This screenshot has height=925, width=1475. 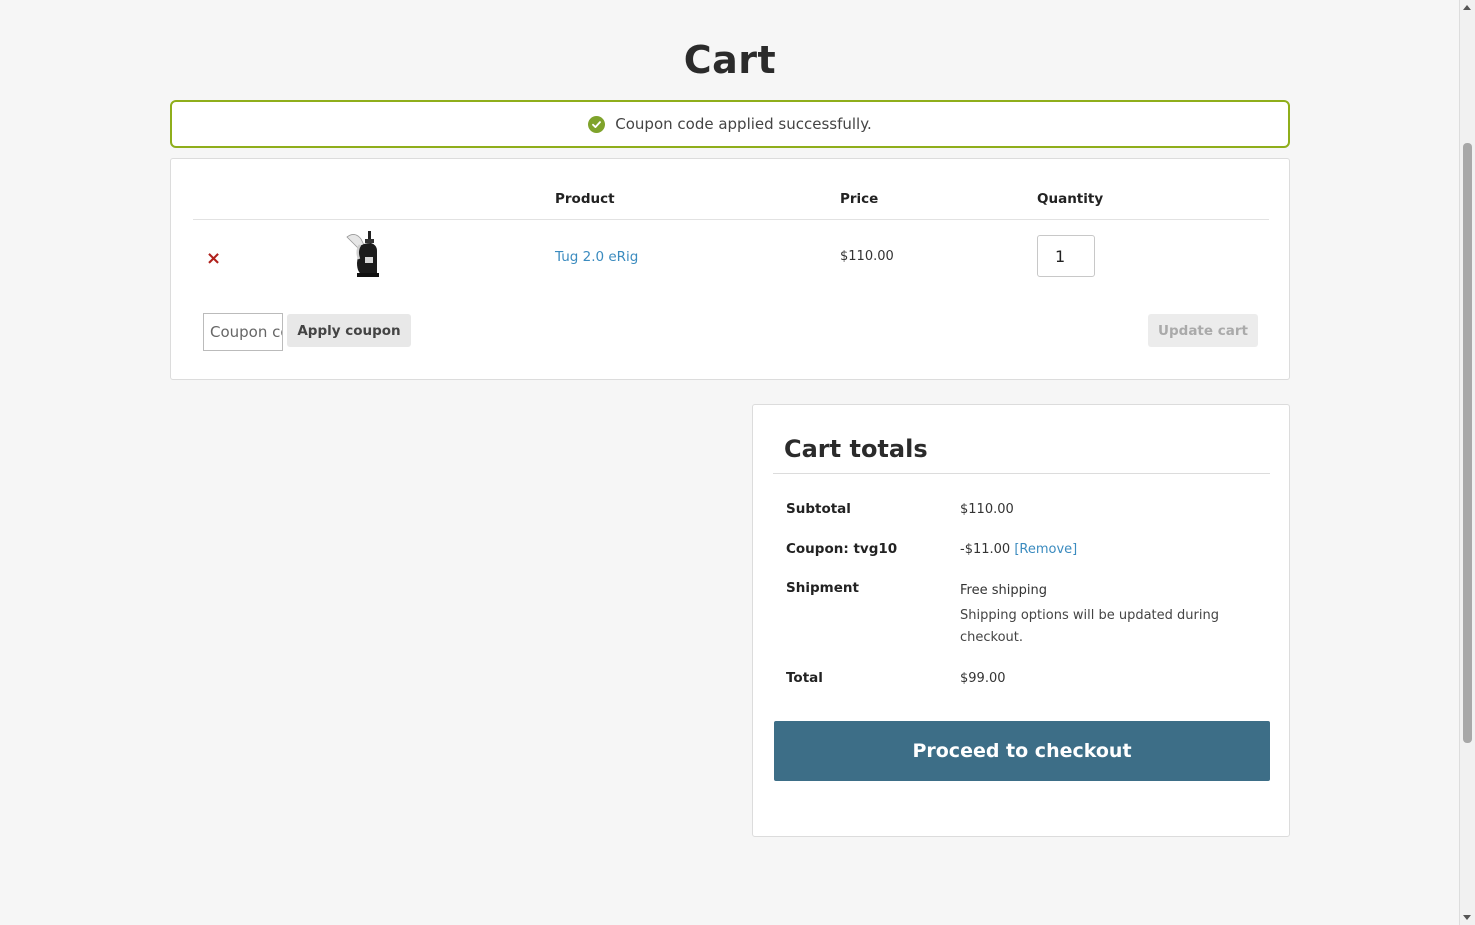 What do you see at coordinates (596, 257) in the screenshot?
I see `product-link: Tug 2.0 eRig` at bounding box center [596, 257].